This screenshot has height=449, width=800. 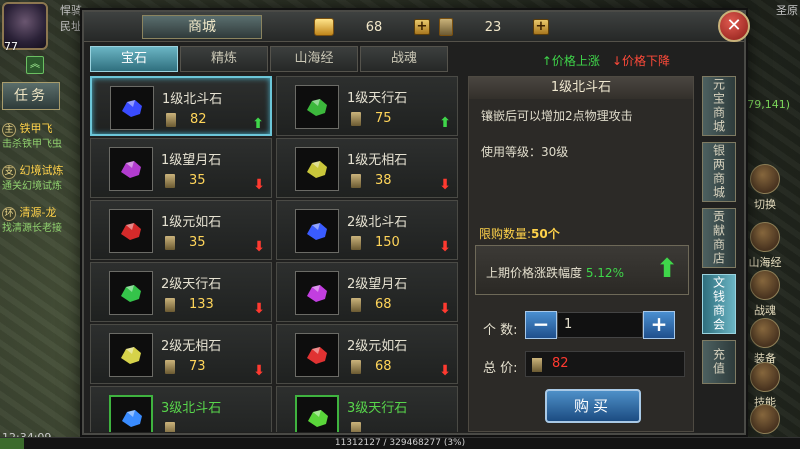 I want to click on shop-item: 2级北斗石 150 ⬇, so click(x=367, y=230).